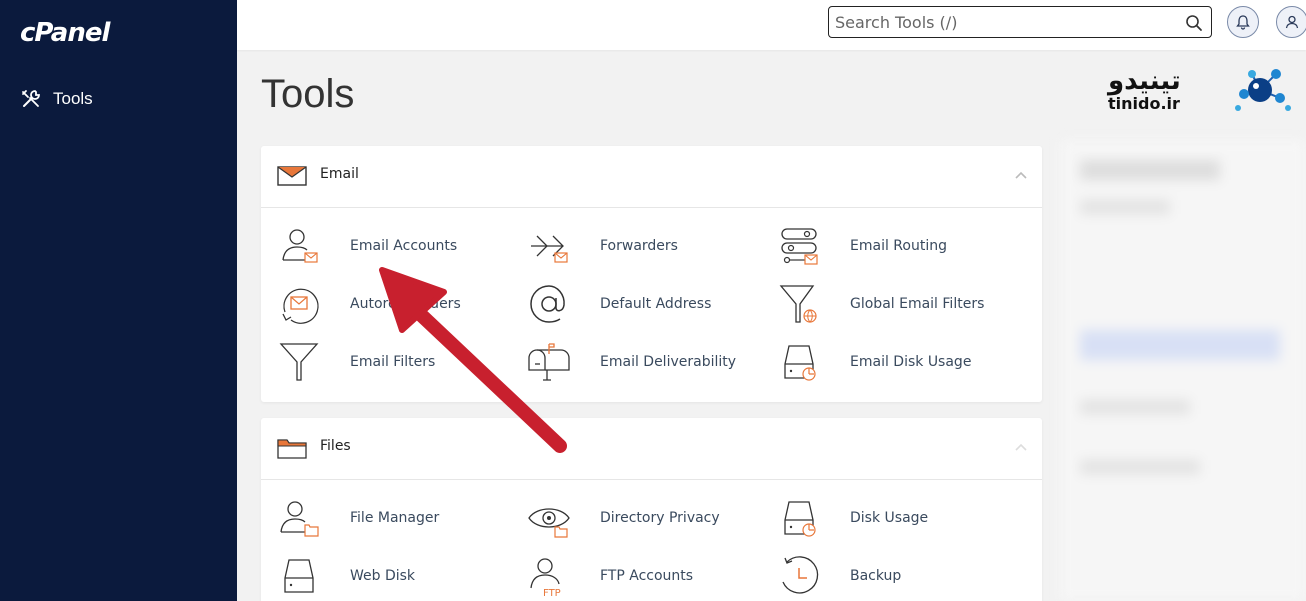 This screenshot has height=601, width=1306. I want to click on tool-label: Web Disk, so click(383, 576).